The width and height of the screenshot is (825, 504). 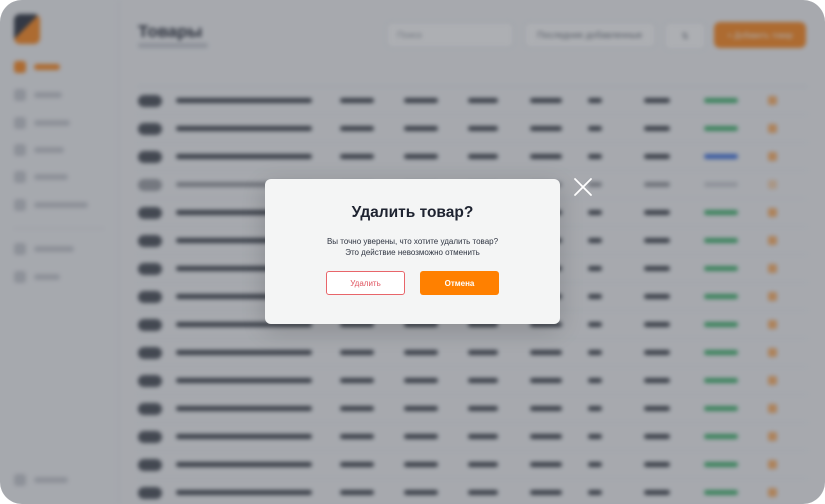 I want to click on dialog-message-line-2: Это действие невозможно отменить, so click(x=412, y=252).